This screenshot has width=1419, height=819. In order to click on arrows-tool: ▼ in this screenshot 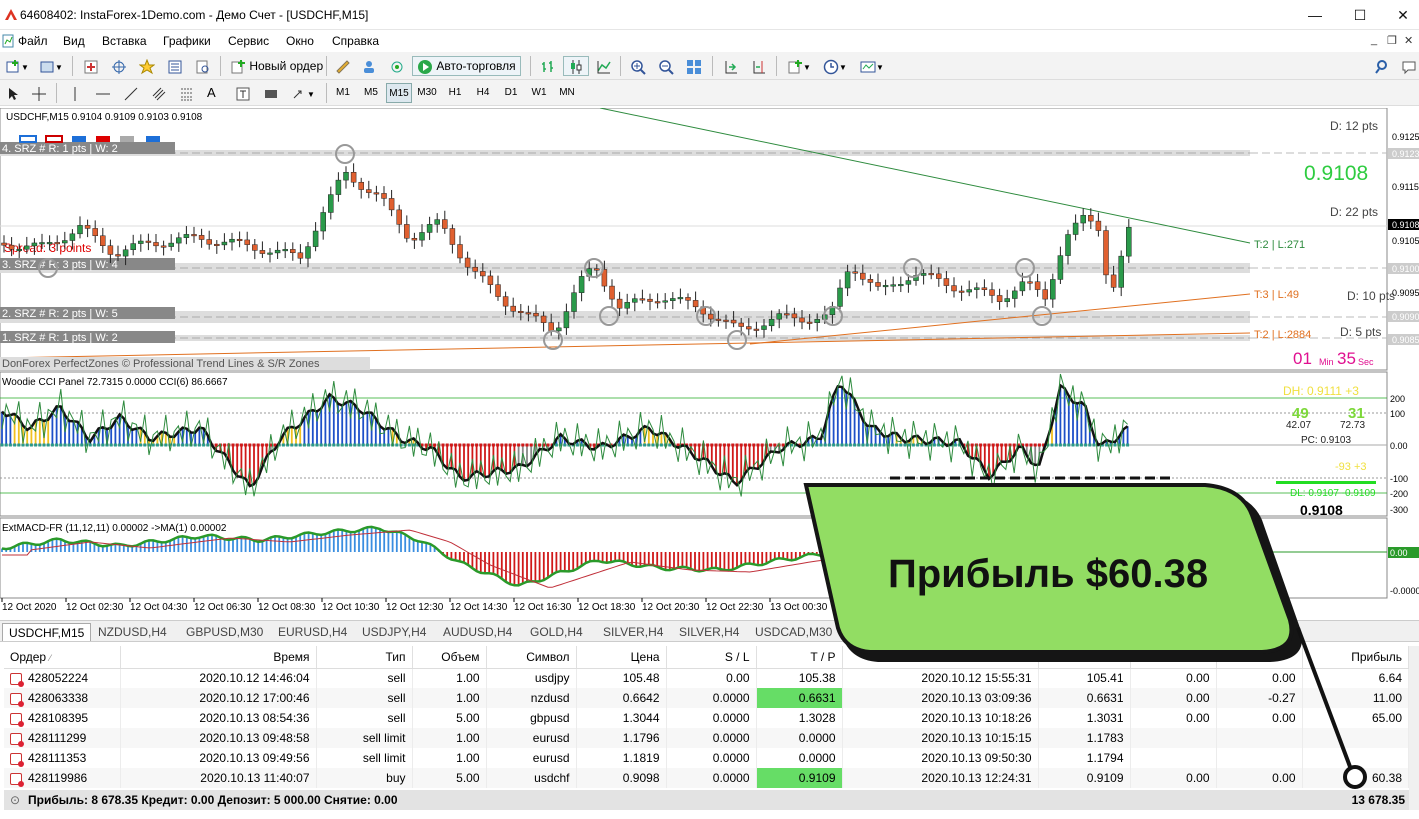, I will do `click(303, 93)`.